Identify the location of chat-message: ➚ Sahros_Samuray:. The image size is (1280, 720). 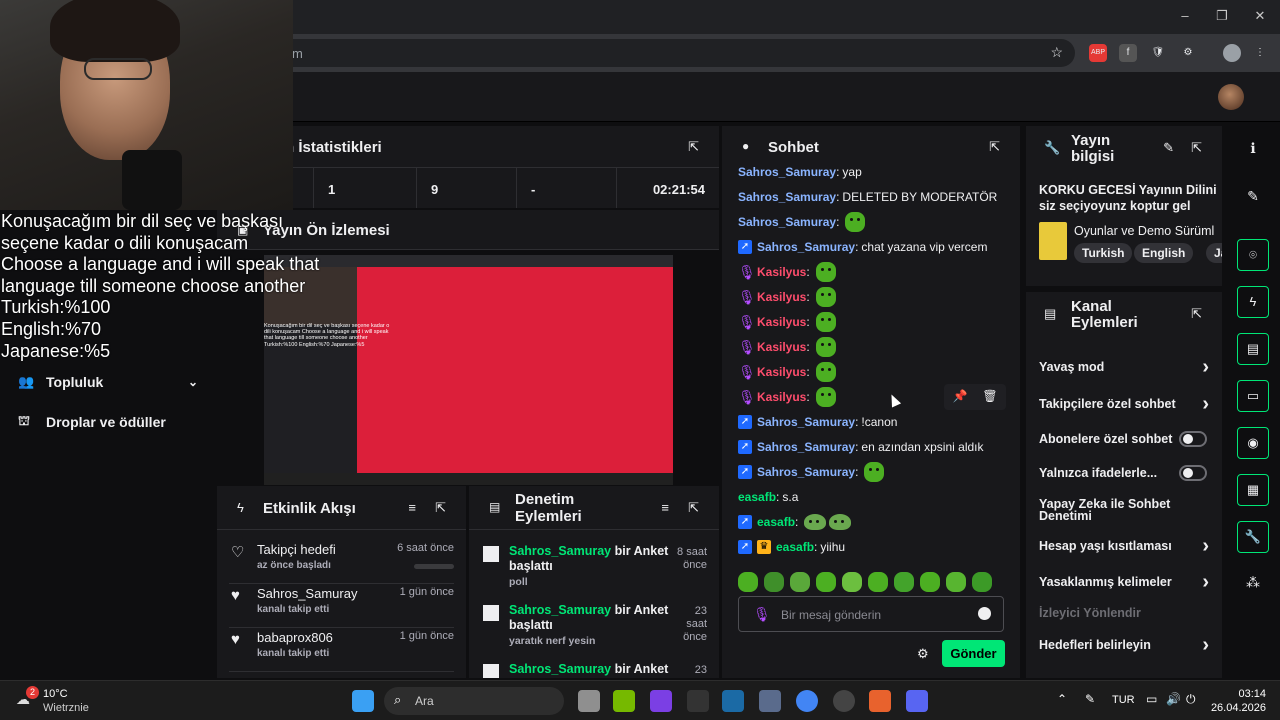
(873, 472).